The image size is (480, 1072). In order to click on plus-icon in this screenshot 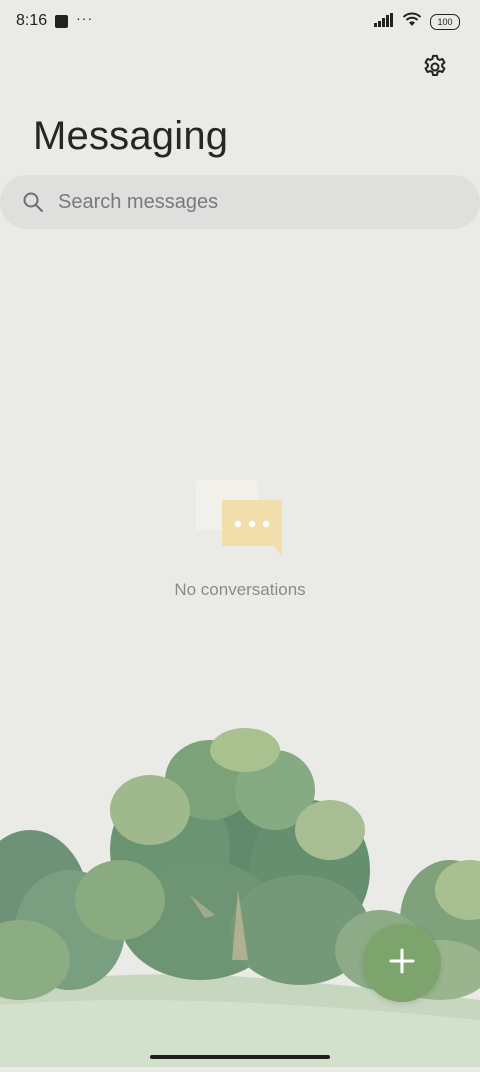, I will do `click(402, 963)`.